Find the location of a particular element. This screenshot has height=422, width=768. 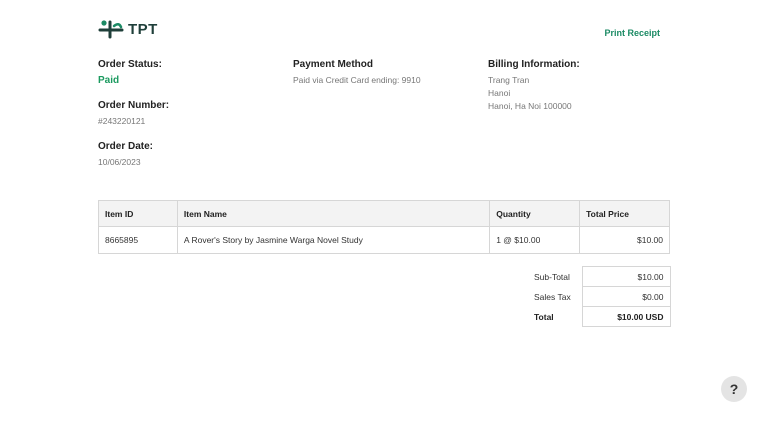

subtotal-value: $10.00 is located at coordinates (626, 276).